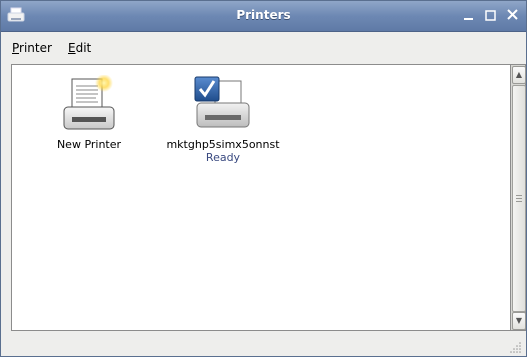 The height and width of the screenshot is (357, 527). I want to click on scrollbar-thumb, so click(519, 198).